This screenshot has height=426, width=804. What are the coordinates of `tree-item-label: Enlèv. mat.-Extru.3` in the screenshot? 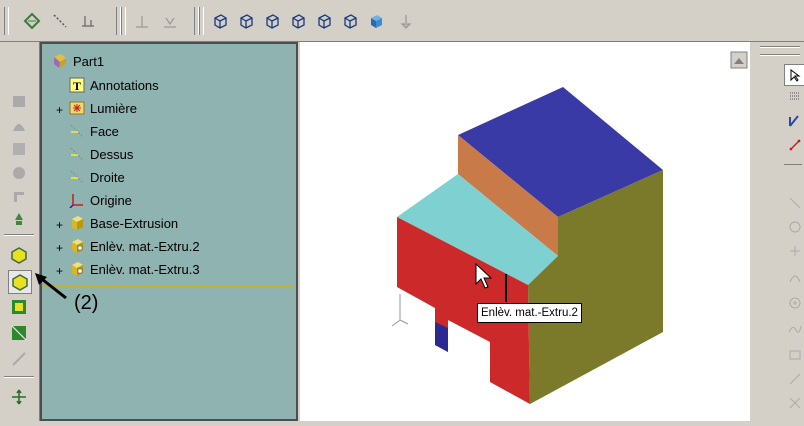 It's located at (145, 269).